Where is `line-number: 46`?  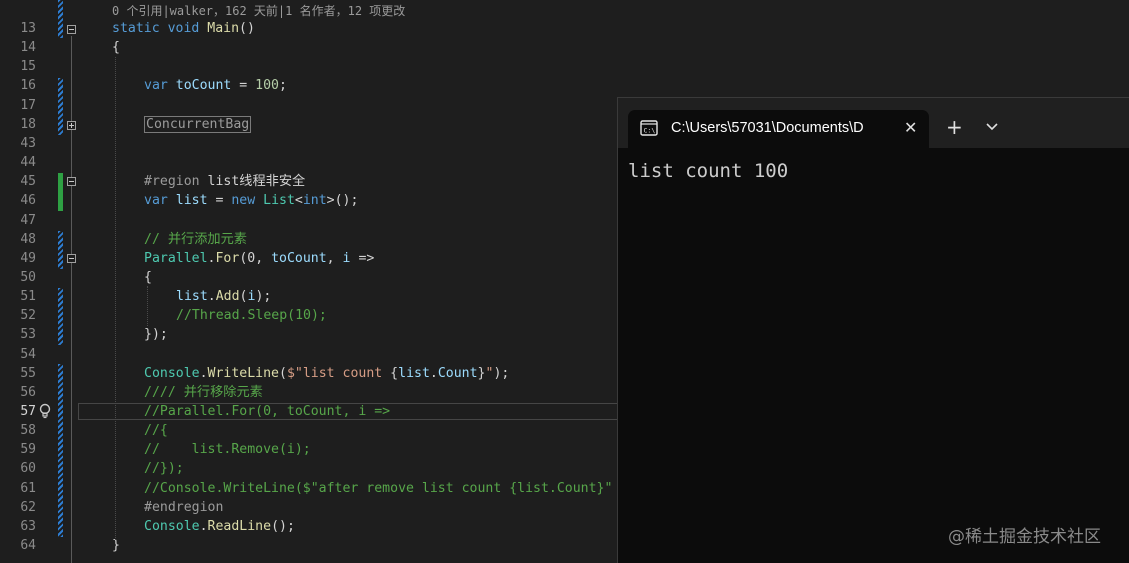
line-number: 46 is located at coordinates (28, 201).